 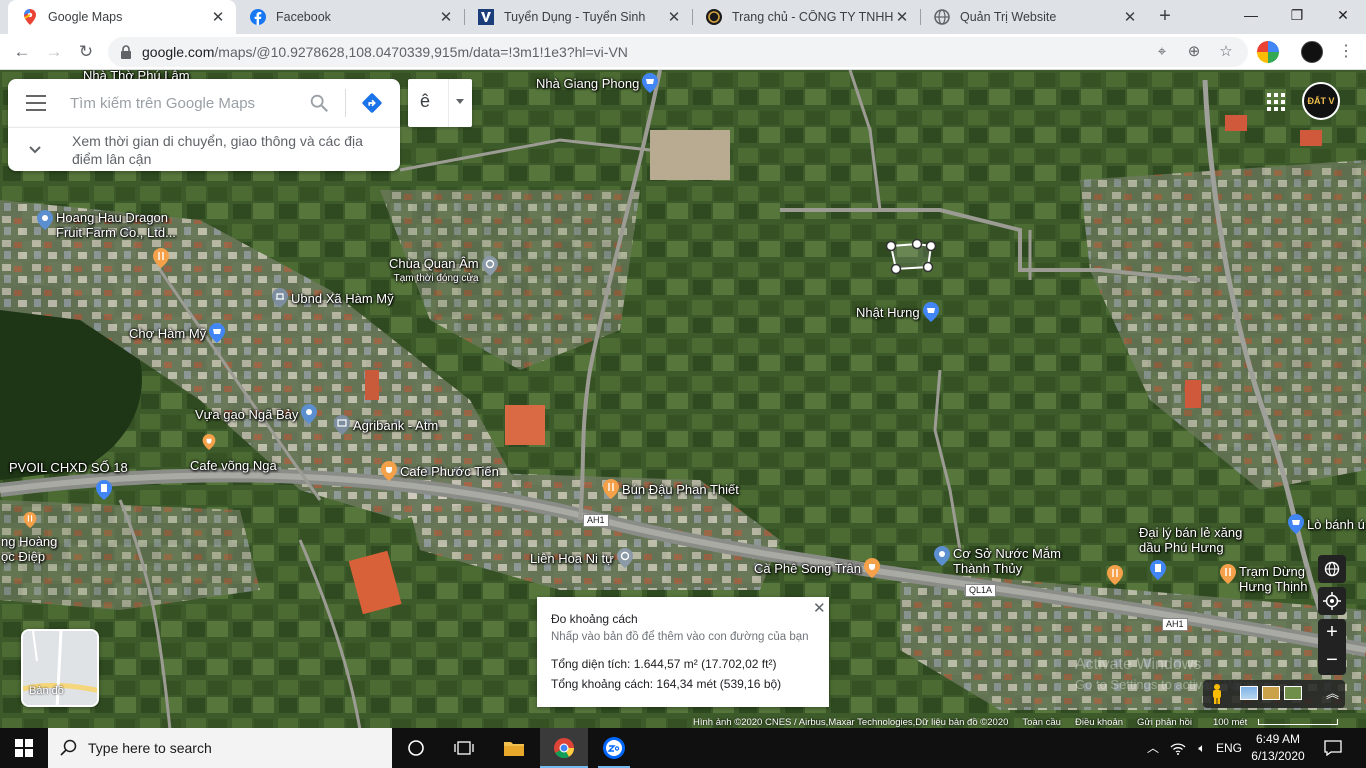 What do you see at coordinates (460, 101) in the screenshot?
I see `caret-down-icon` at bounding box center [460, 101].